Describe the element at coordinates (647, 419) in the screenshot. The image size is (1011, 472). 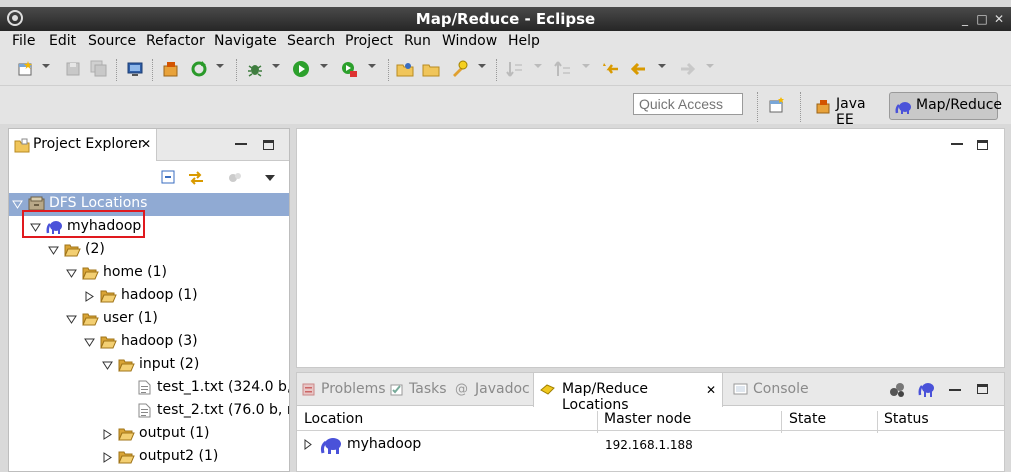
I see `column-master-node: Master node` at that location.